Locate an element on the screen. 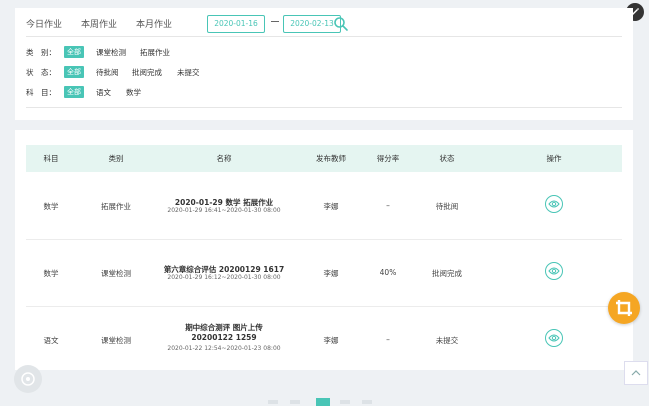 This screenshot has width=649, height=406. filter-label-status: 状 态： is located at coordinates (41, 72).